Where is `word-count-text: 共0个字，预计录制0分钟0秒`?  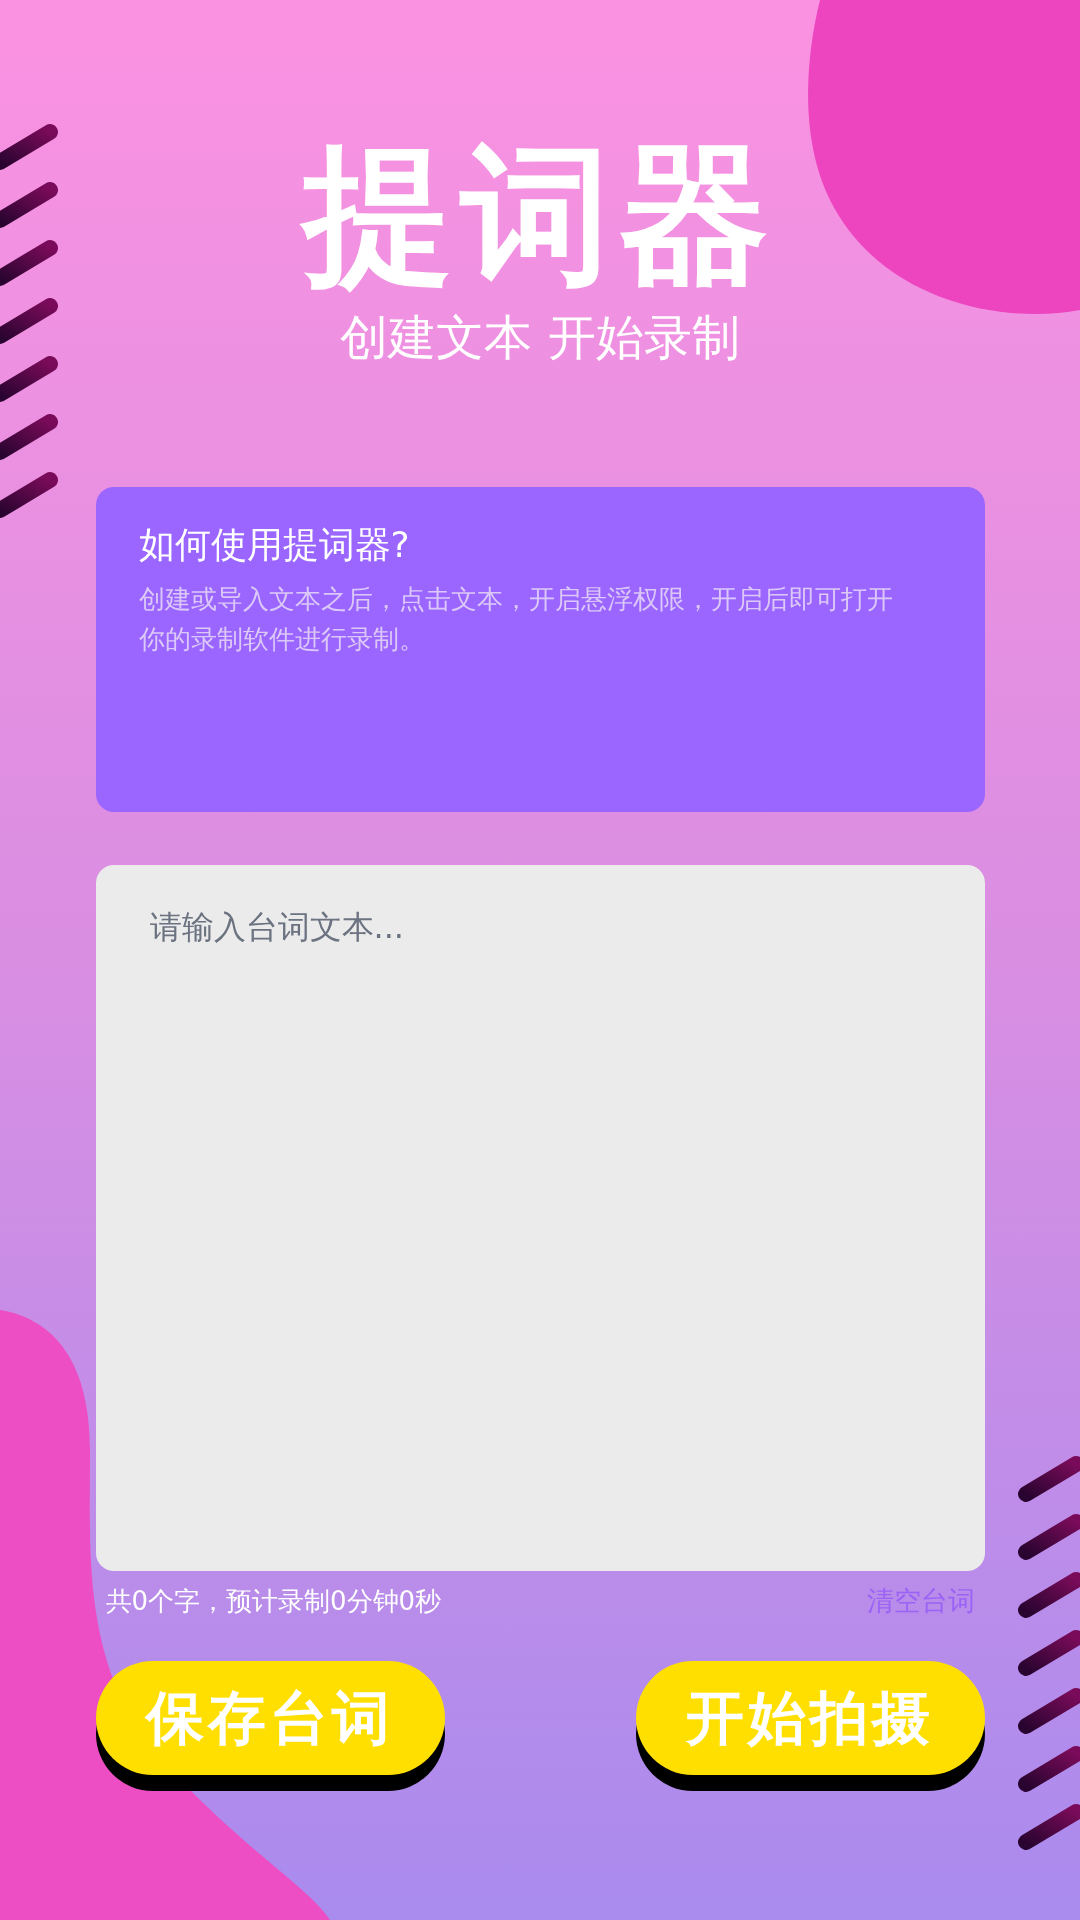 word-count-text: 共0个字，预计录制0分钟0秒 is located at coordinates (273, 1601).